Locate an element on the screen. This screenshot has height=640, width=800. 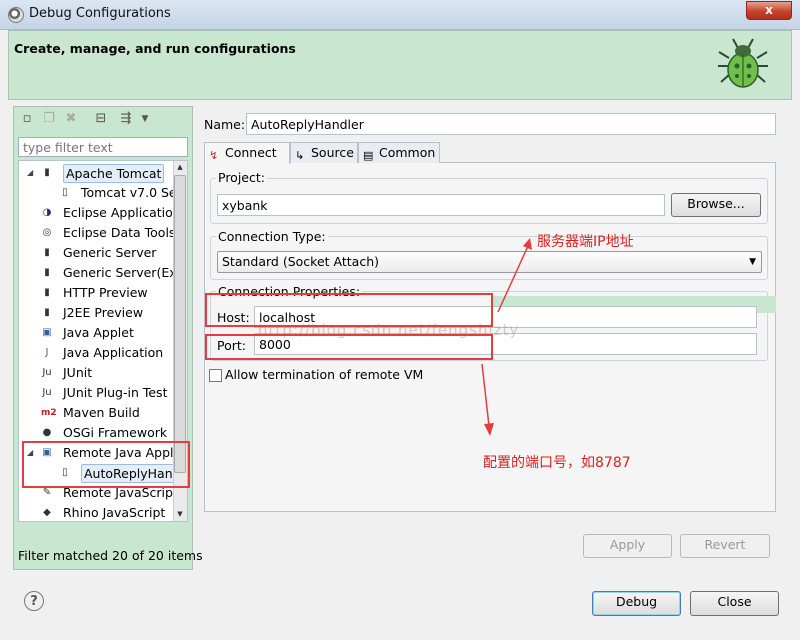
tree-item: ◢ ▮ Apache Tomcat is located at coordinates (103, 173).